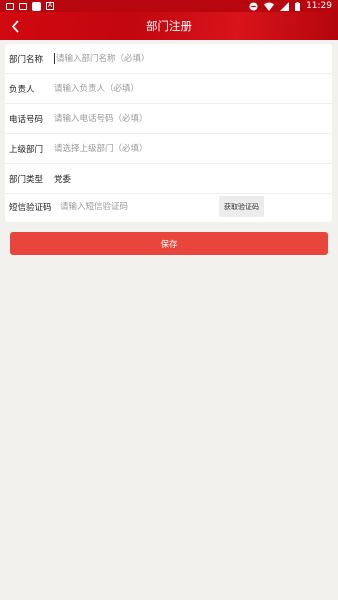 The image size is (338, 600). I want to click on department-name-row: 部门名称, so click(168, 59).